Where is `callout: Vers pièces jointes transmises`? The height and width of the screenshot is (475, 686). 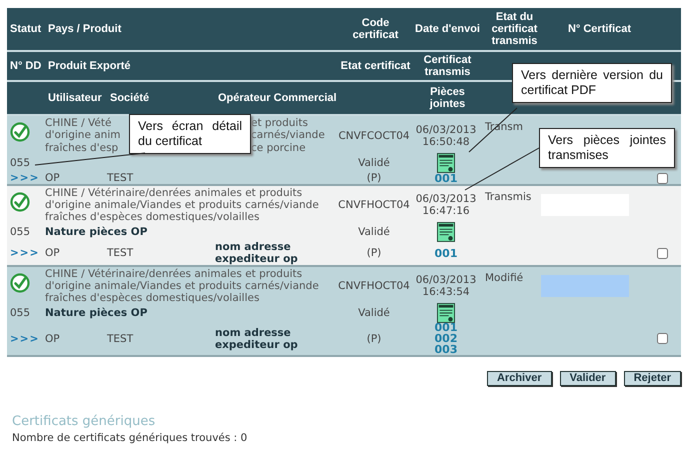 callout: Vers pièces jointes transmises is located at coordinates (607, 148).